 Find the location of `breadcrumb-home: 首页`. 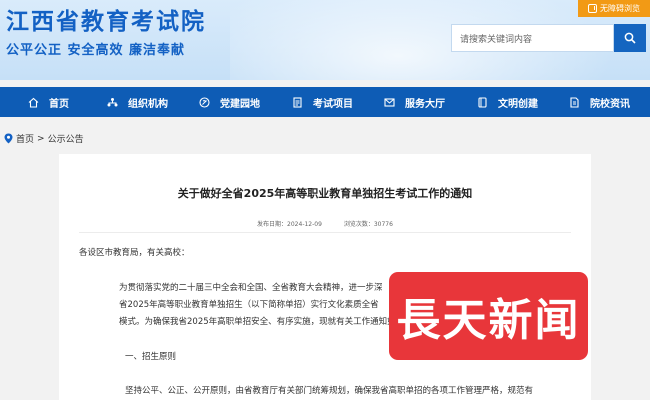

breadcrumb-home: 首页 is located at coordinates (25, 138).